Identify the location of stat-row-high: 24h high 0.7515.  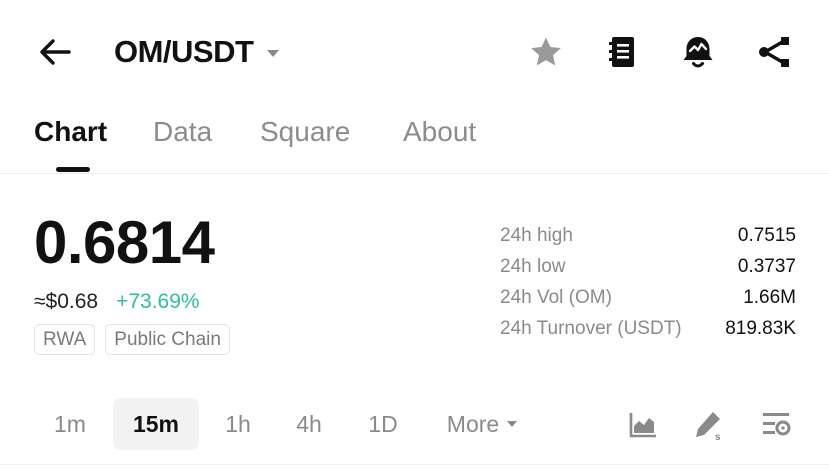
(648, 235).